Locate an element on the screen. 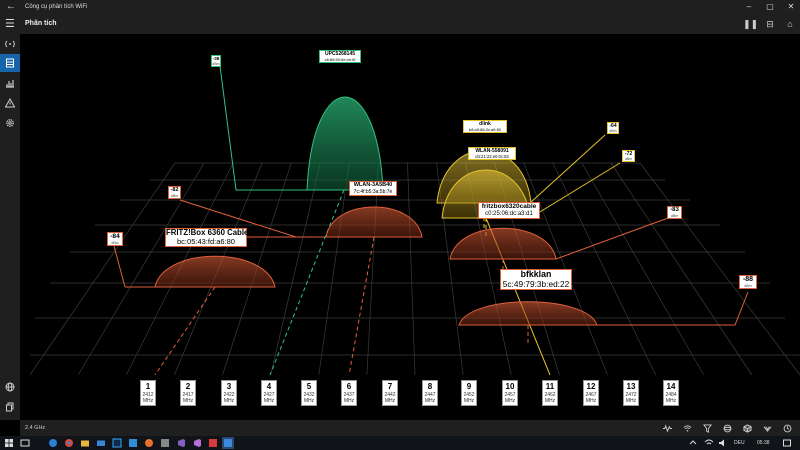 This screenshot has height=450, width=800. notification-icon is located at coordinates (787, 443).